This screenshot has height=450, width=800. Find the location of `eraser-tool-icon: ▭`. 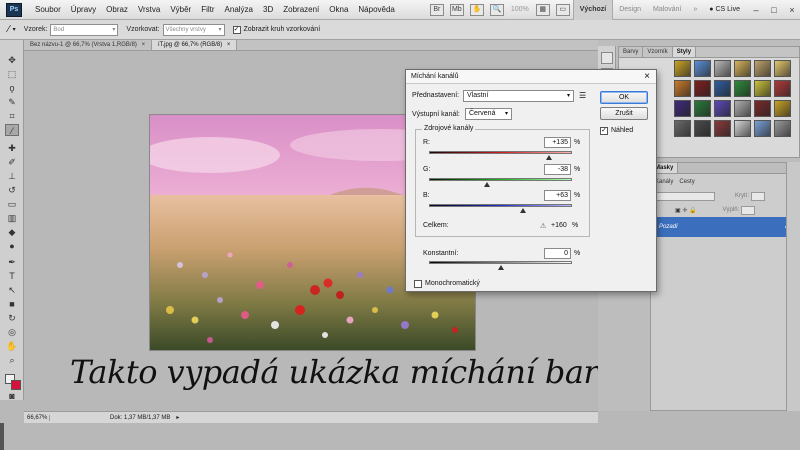

eraser-tool-icon: ▭ is located at coordinates (12, 204).